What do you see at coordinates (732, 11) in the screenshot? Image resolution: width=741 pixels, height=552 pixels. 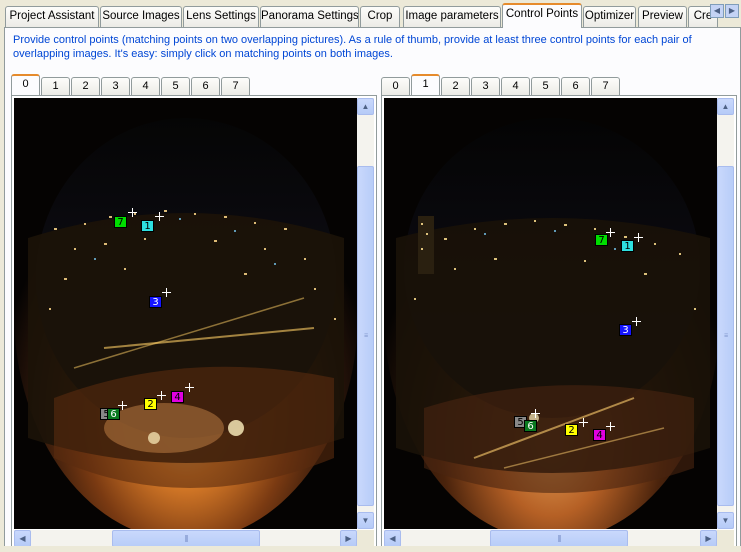 I see `chevron-right-icon: ▶` at bounding box center [732, 11].